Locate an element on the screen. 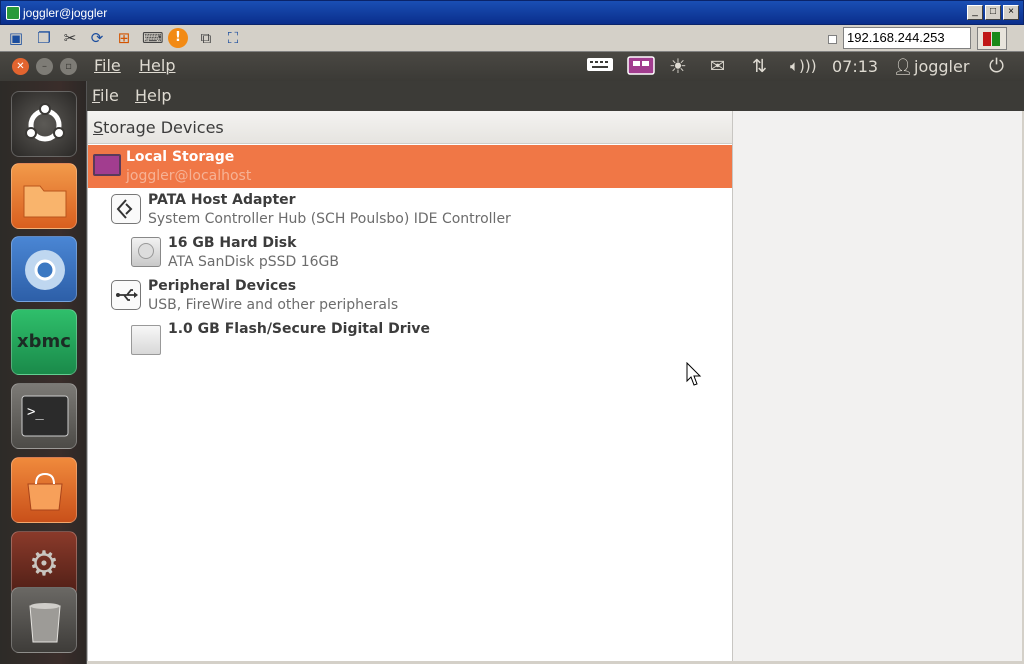 This screenshot has width=1024, height=664. refresh-icon: ⟳ is located at coordinates (97, 38).